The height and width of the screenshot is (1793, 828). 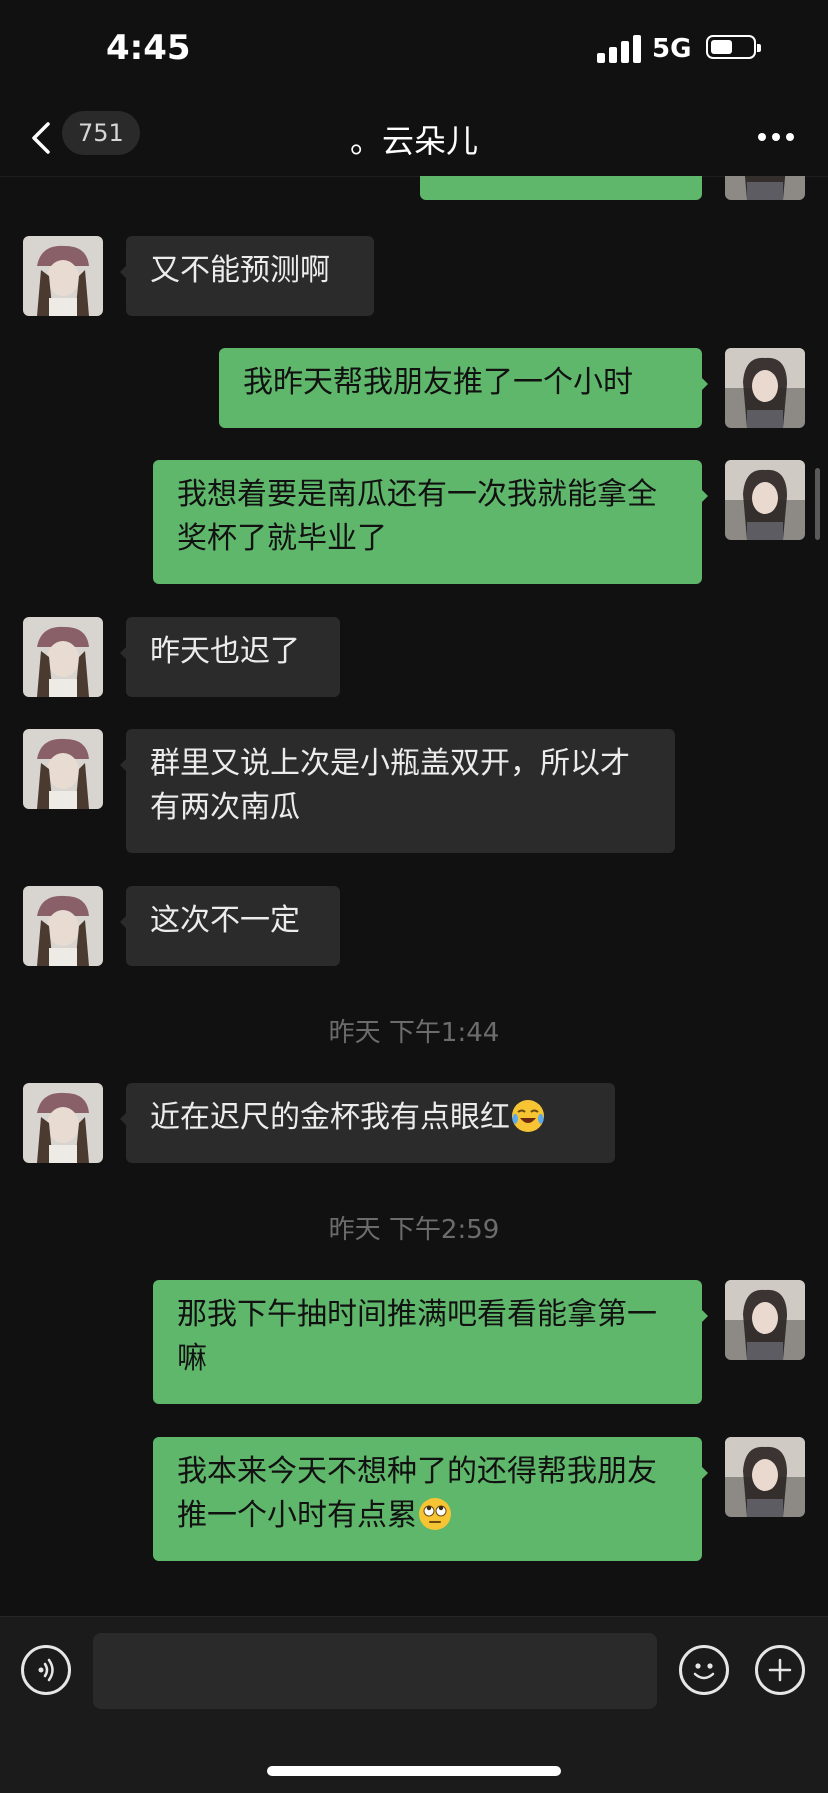 I want to click on home-indicator, so click(x=414, y=1771).